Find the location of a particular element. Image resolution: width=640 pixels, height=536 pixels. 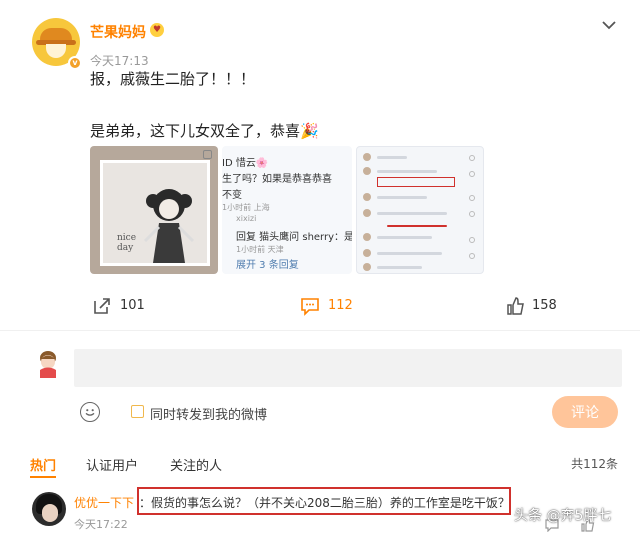

source-watermark: 头条 @奔5胖七 is located at coordinates (563, 516).